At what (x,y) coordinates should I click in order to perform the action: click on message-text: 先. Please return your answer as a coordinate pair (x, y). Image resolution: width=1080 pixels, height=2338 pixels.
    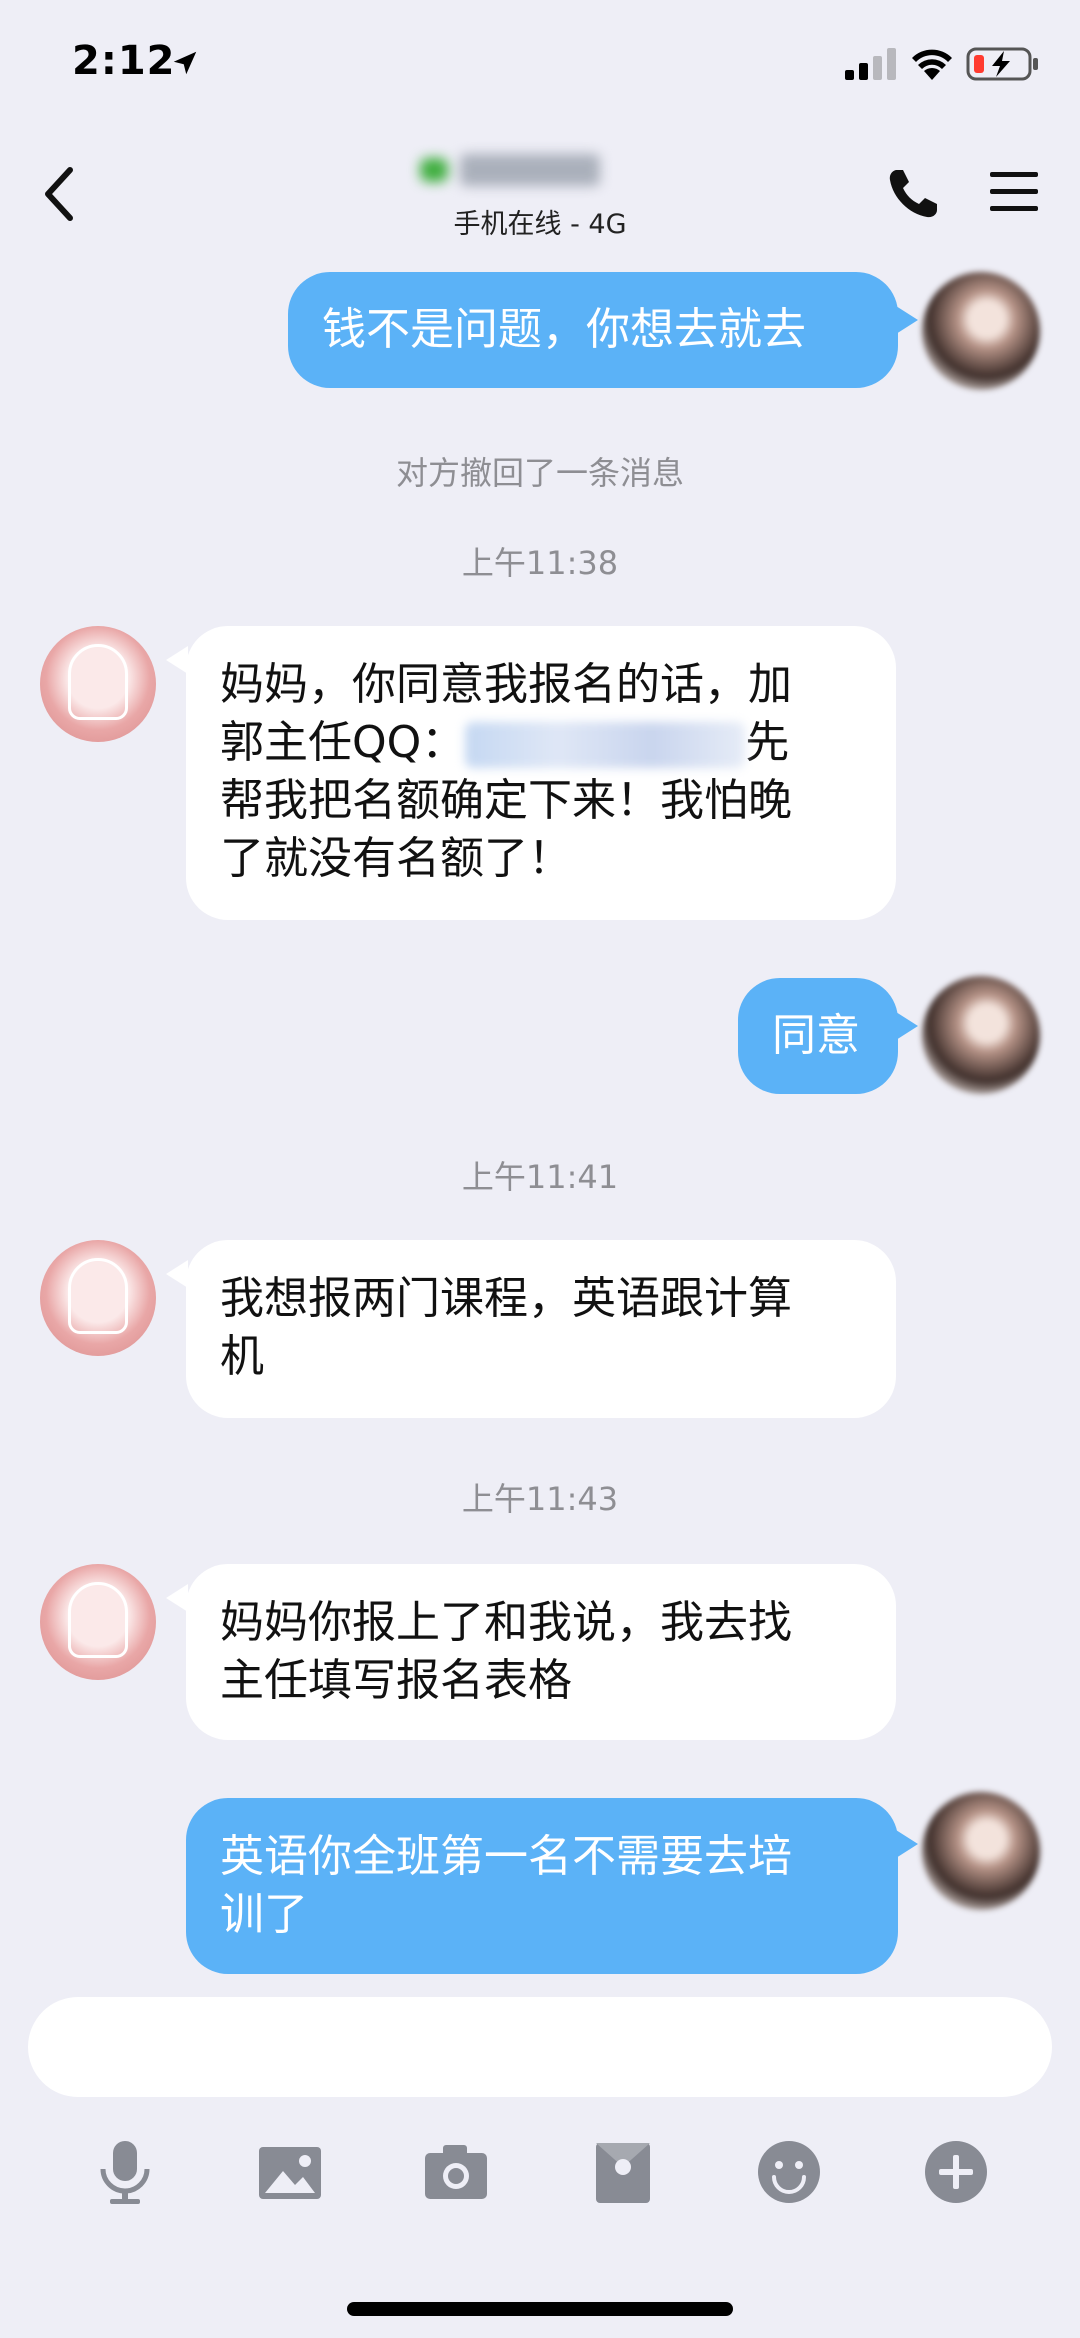
    Looking at the image, I should click on (767, 742).